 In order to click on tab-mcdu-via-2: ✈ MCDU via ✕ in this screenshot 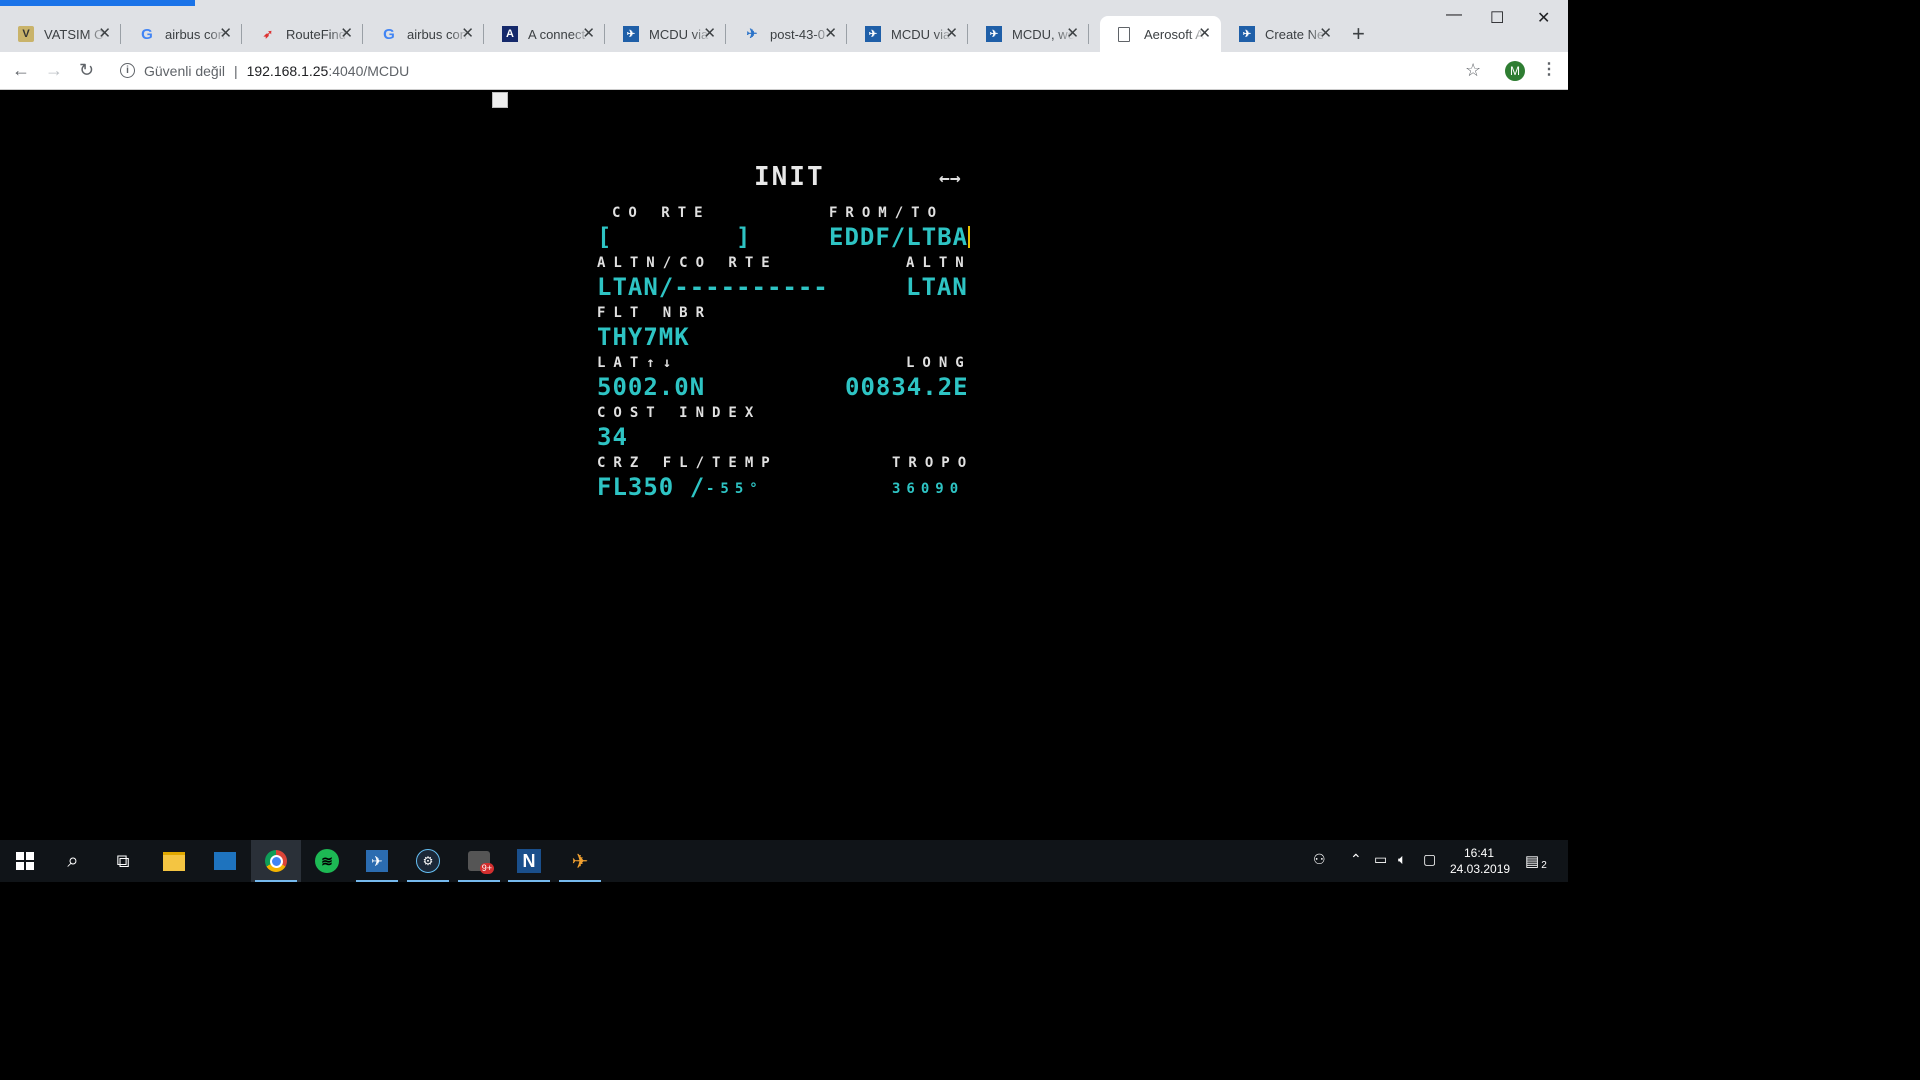, I will do `click(907, 34)`.